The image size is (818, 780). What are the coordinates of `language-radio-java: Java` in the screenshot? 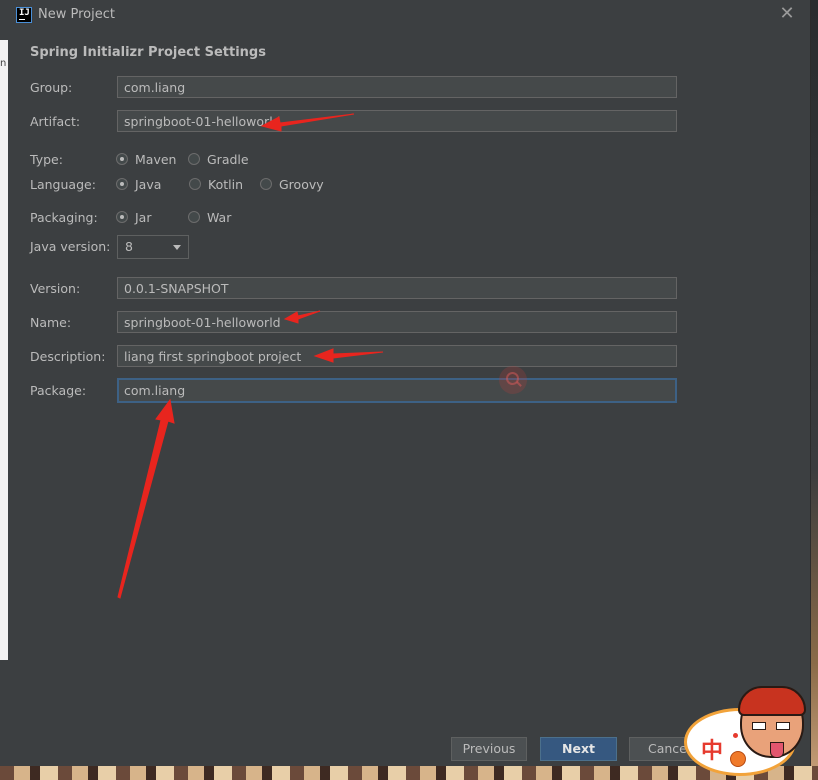 It's located at (138, 184).